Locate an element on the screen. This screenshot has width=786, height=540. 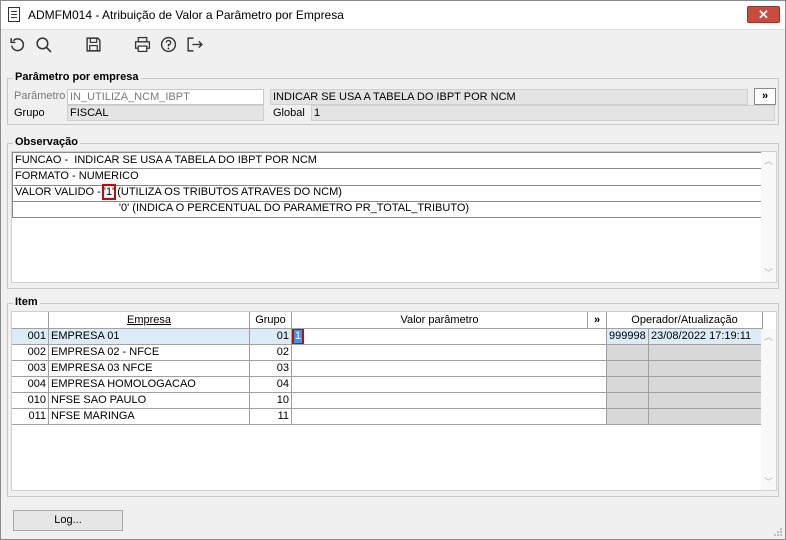
toolbar is located at coordinates (393, 44).